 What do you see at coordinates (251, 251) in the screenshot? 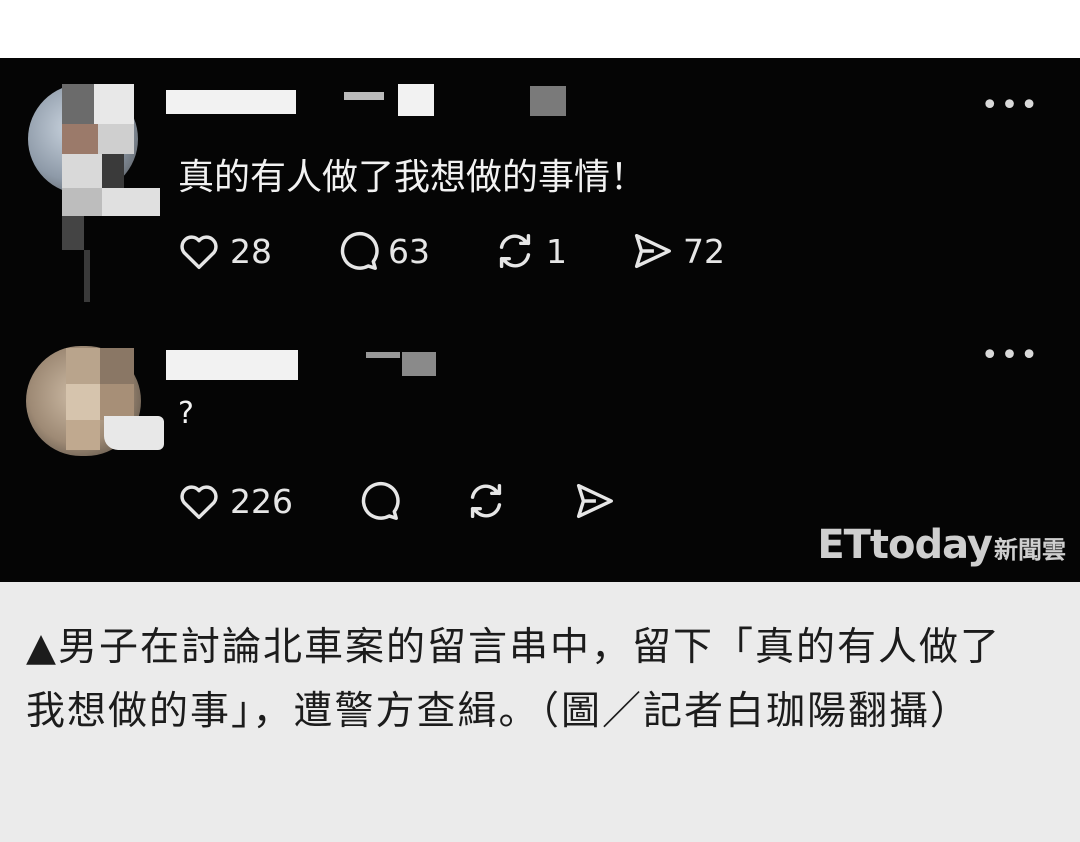
I see `like-count: 28` at bounding box center [251, 251].